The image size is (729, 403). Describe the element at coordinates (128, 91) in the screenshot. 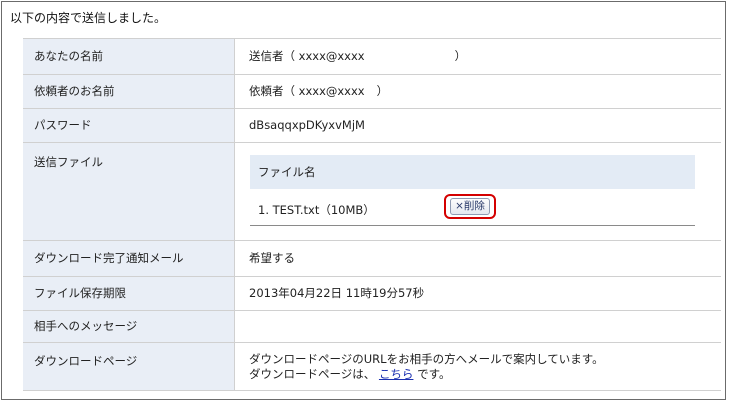

I see `label-requester-name: 依頼者のお名前` at that location.